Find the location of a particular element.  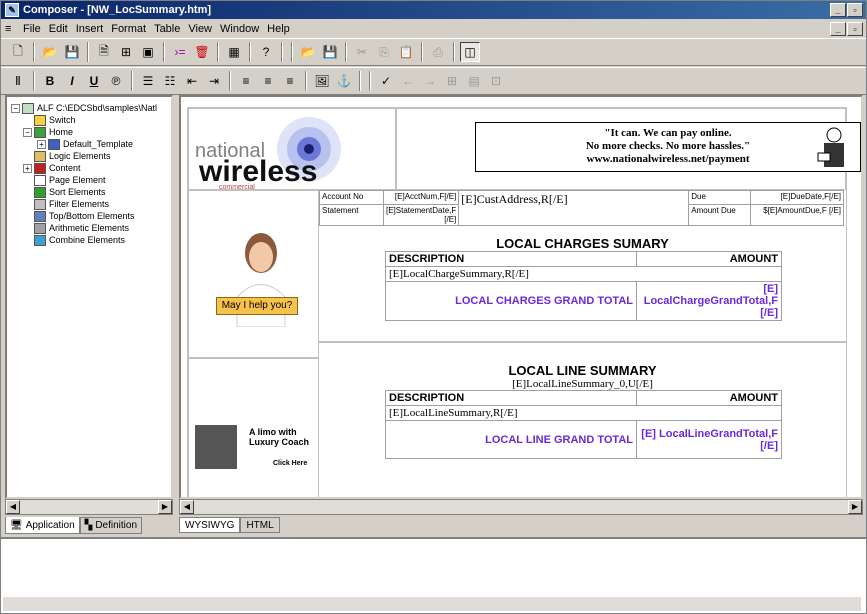

arrow-icon: ›= is located at coordinates (180, 52).